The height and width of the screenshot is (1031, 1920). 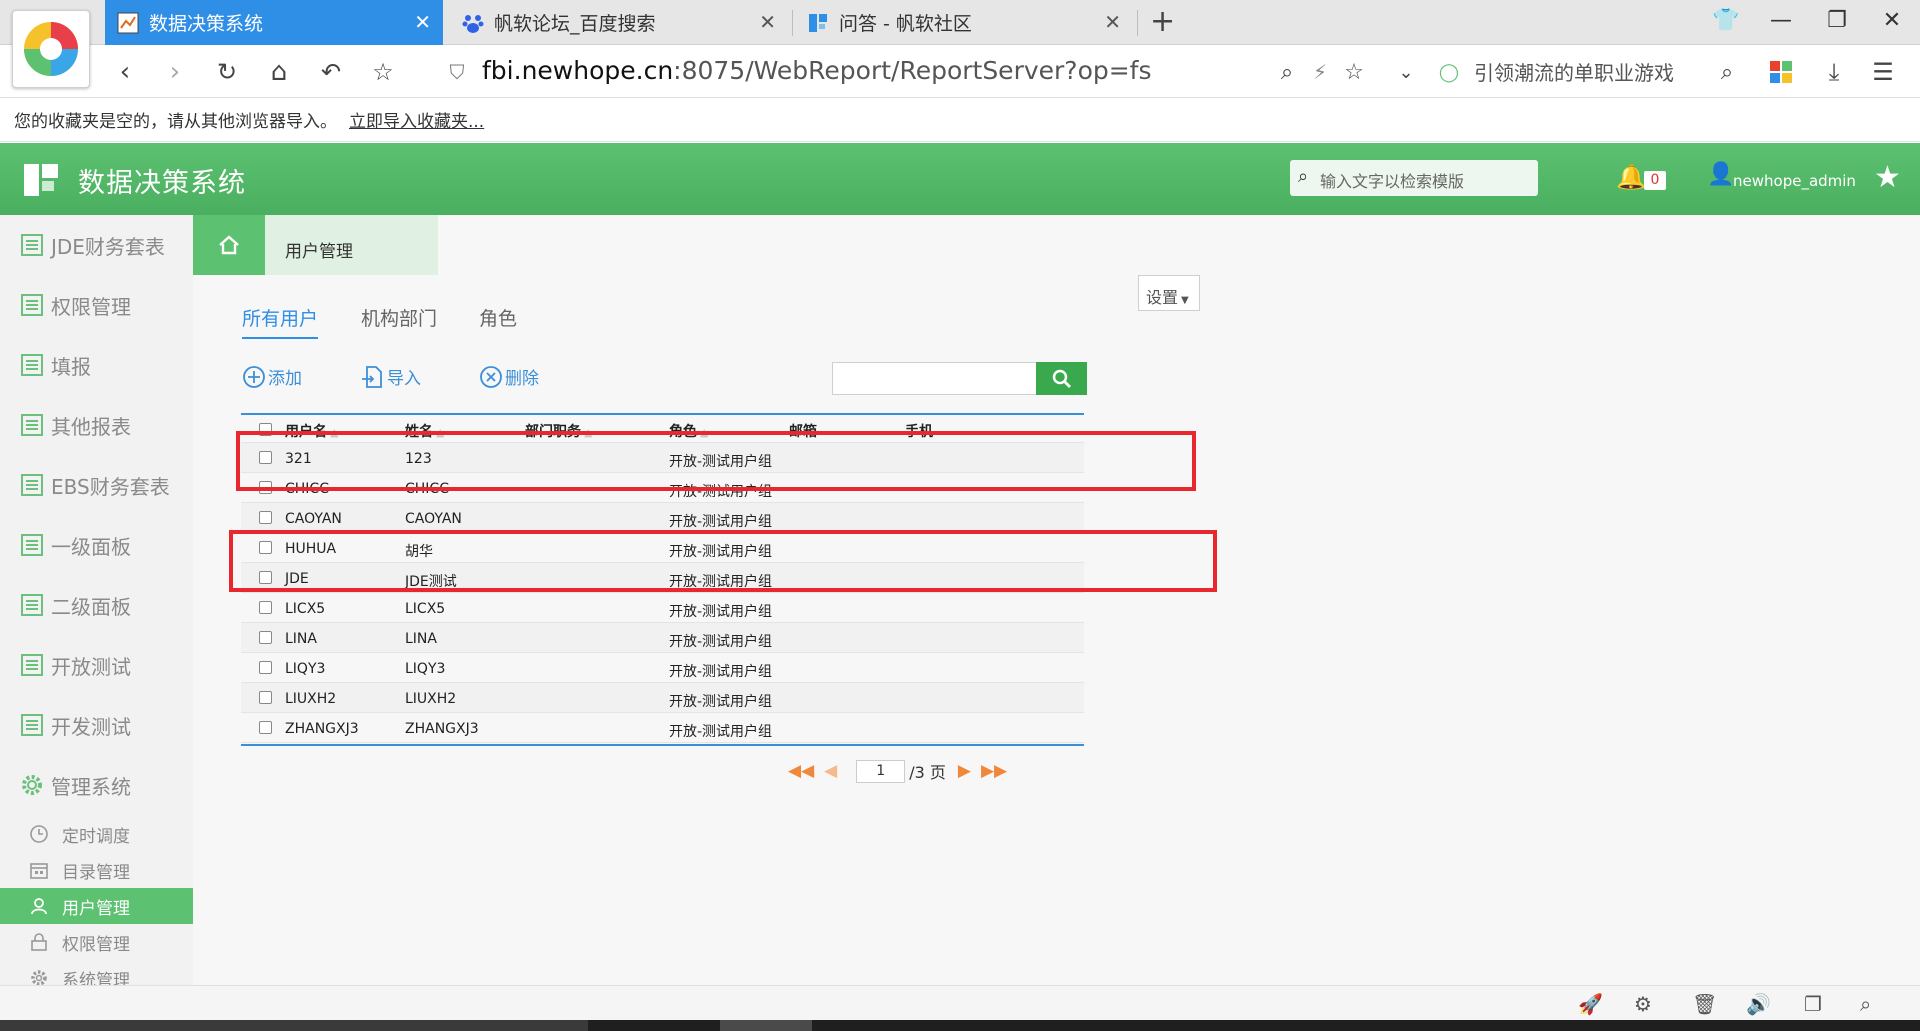 I want to click on header-role: 角色 ▲, so click(x=688, y=431).